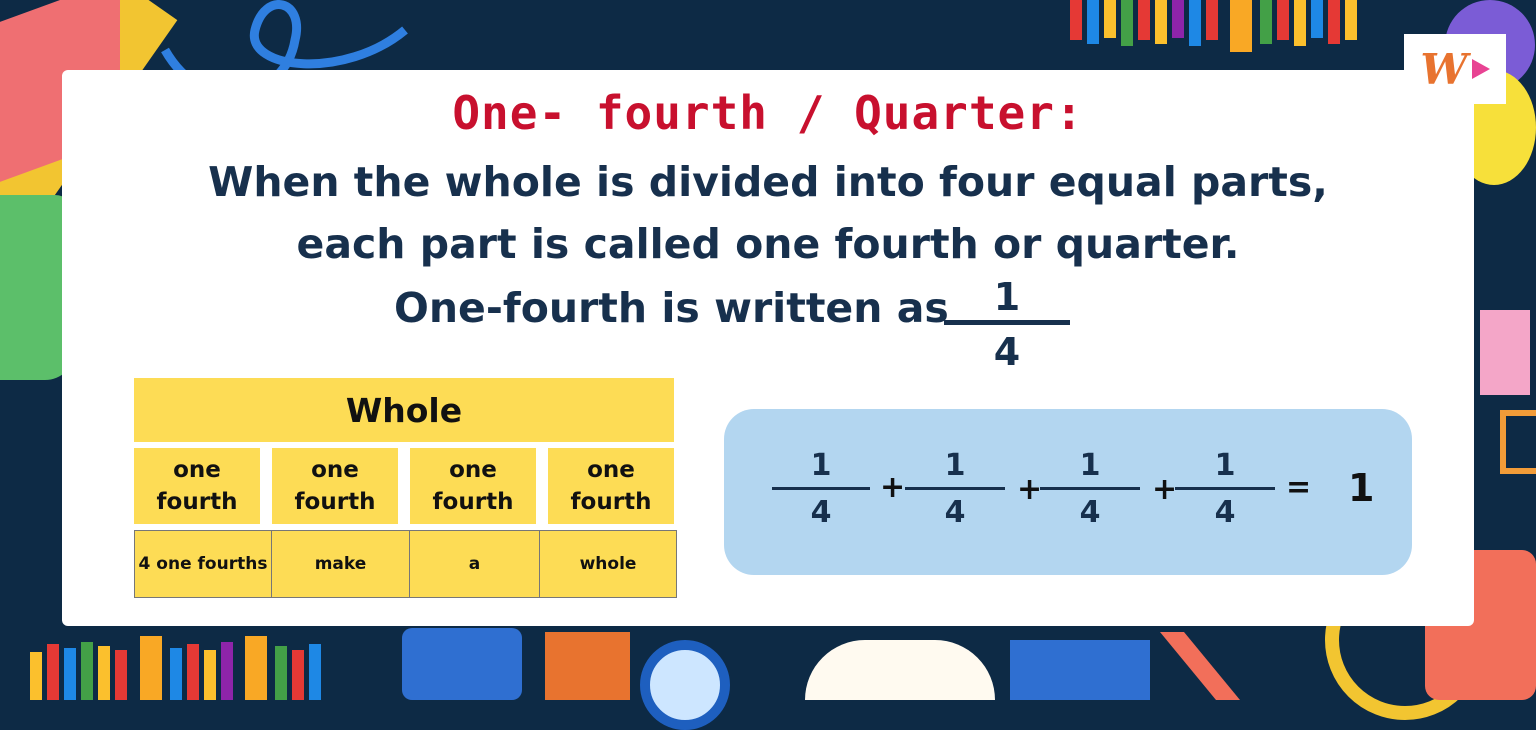 This screenshot has width=1536, height=730. Describe the element at coordinates (1200, 666) in the screenshot. I see `compass-decoration` at that location.